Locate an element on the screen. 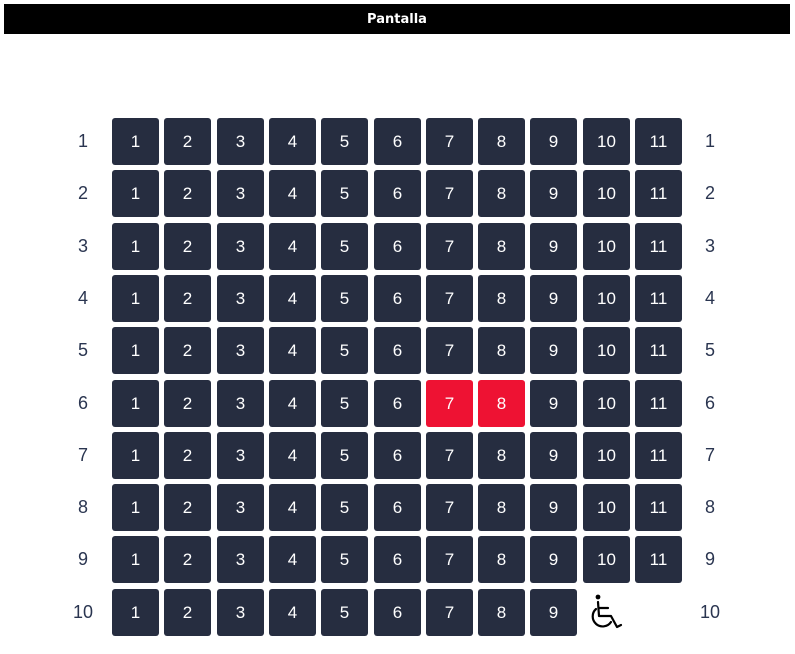  seat-selected: 7 is located at coordinates (449, 403).